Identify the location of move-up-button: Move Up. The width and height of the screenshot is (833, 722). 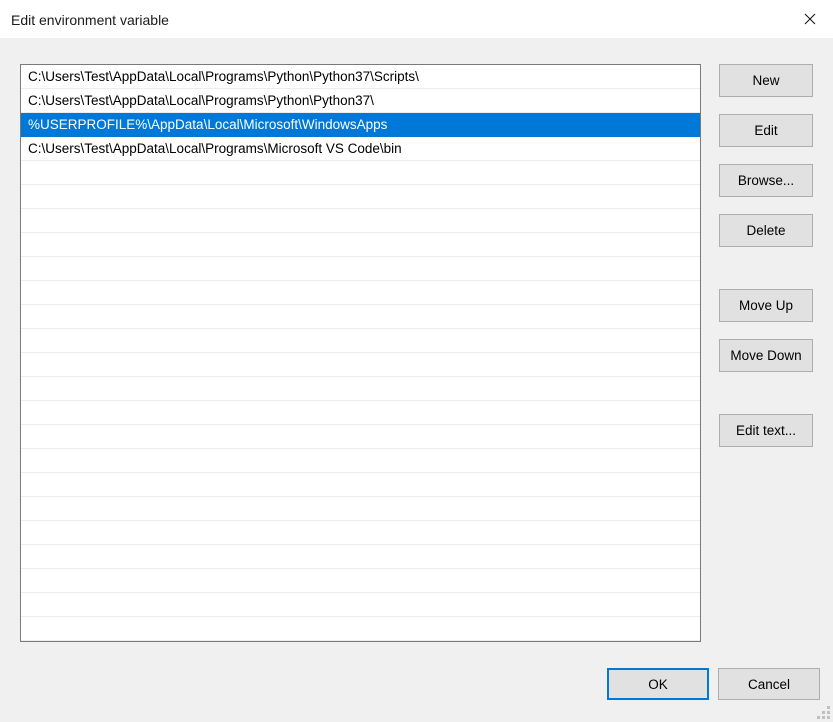
(766, 305).